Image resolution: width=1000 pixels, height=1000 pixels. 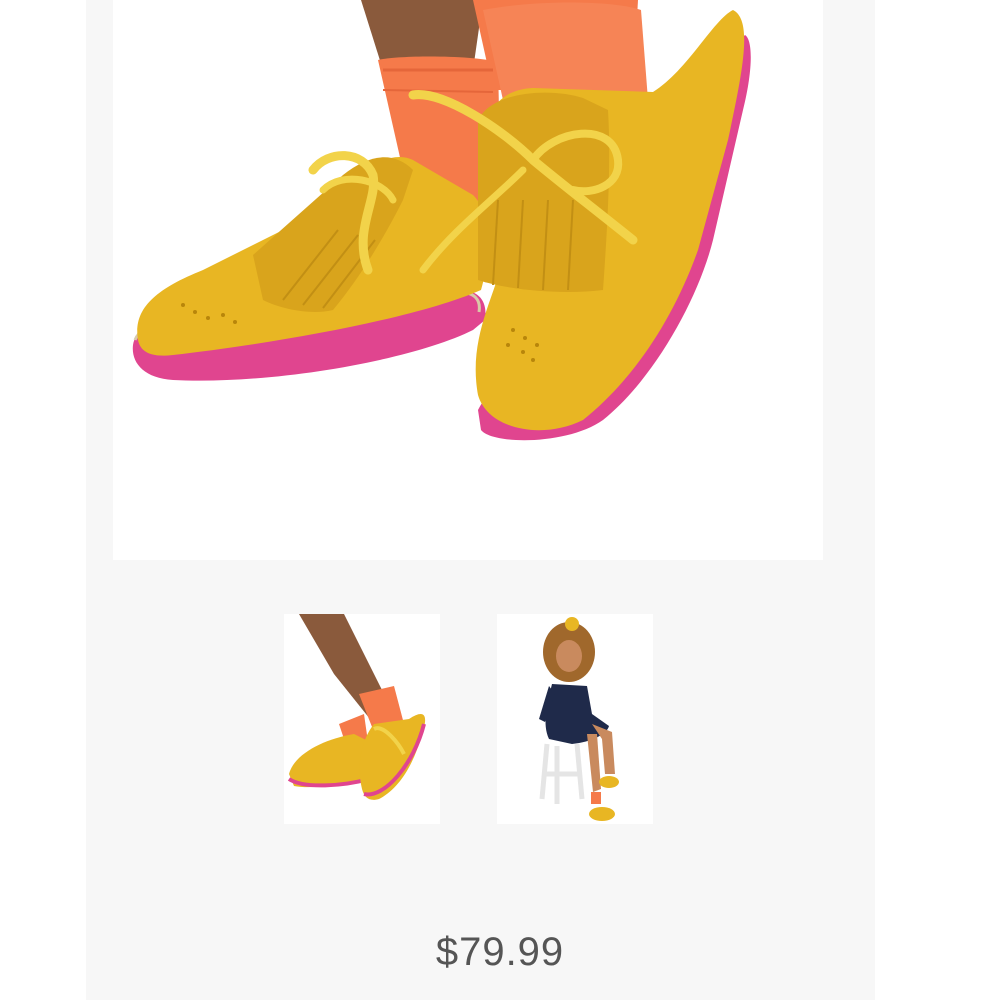 I want to click on product-price: $79.99, so click(x=500, y=952).